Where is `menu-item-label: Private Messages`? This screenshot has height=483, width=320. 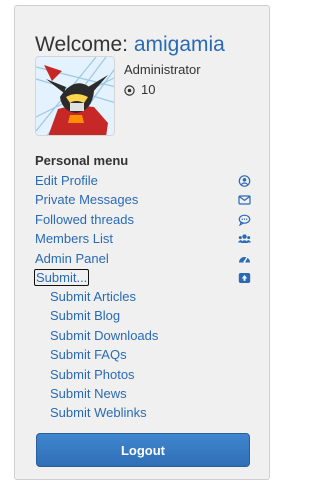
menu-item-label: Private Messages is located at coordinates (87, 200).